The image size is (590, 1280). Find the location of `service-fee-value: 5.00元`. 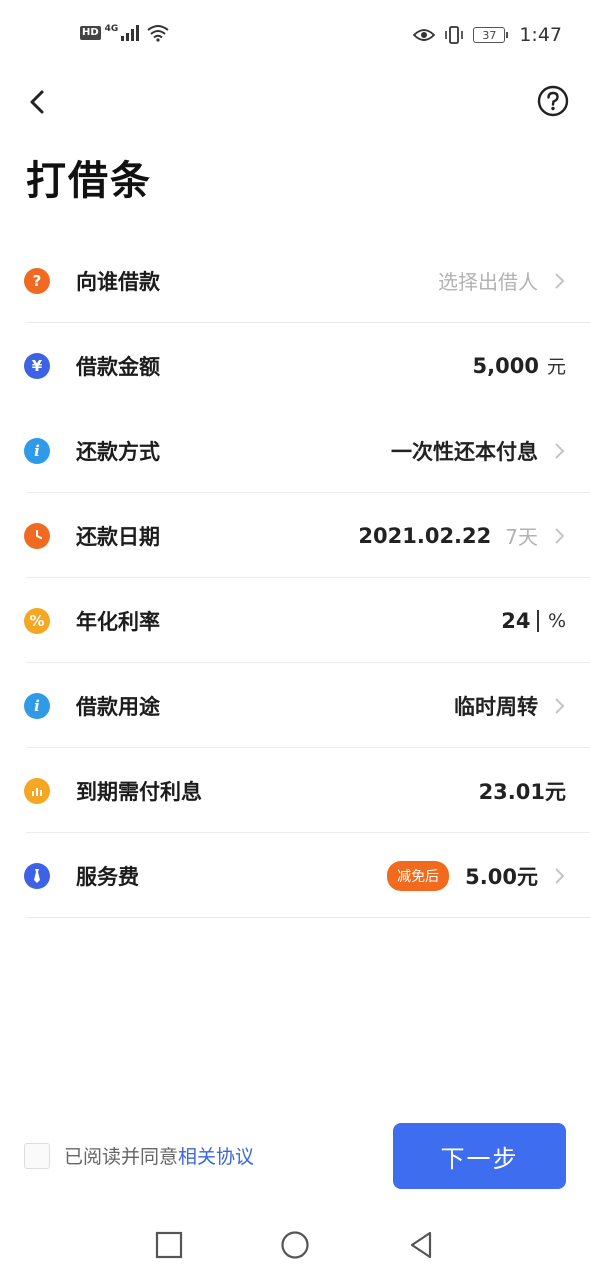

service-fee-value: 5.00元 is located at coordinates (501, 876).